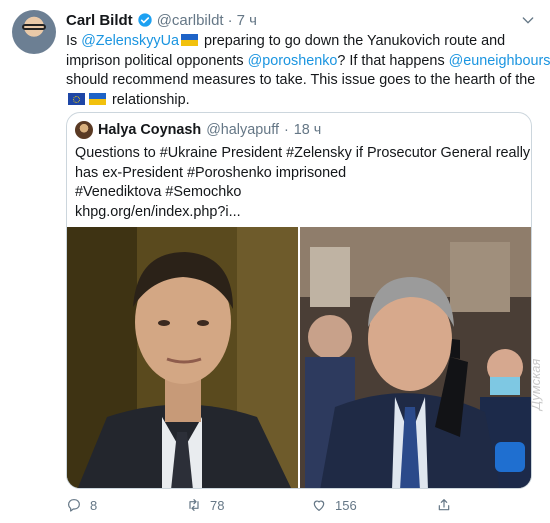 Image resolution: width=550 pixels, height=523 pixels. I want to click on share-action, so click(444, 505).